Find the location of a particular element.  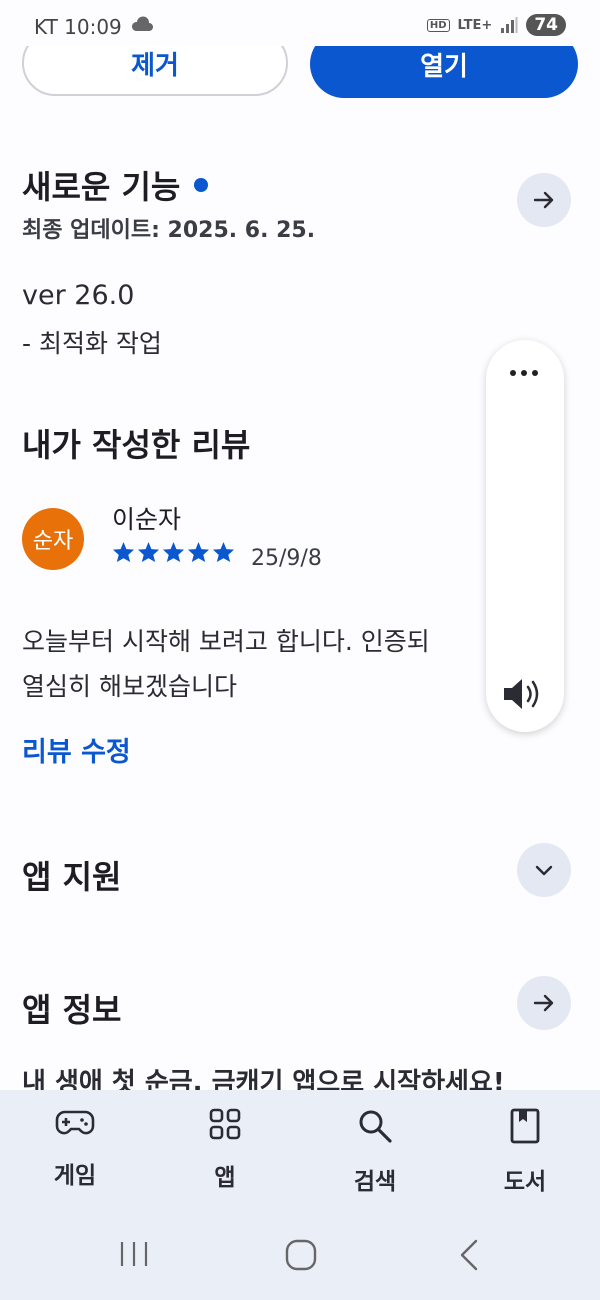

network-type: LTE+ is located at coordinates (475, 25).